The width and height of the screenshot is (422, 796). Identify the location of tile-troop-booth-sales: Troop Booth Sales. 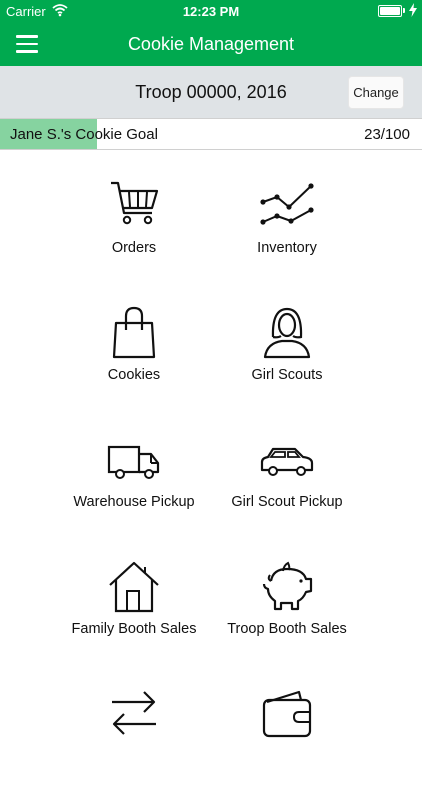
(287, 614).